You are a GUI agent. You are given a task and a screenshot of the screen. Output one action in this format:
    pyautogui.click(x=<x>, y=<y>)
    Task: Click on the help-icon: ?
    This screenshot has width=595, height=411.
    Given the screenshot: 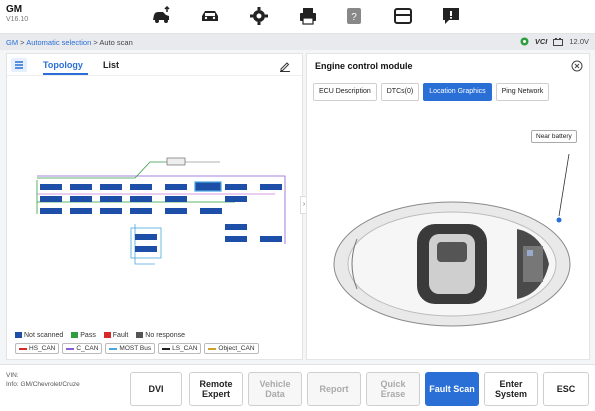 What is the action you would take?
    pyautogui.click(x=354, y=16)
    